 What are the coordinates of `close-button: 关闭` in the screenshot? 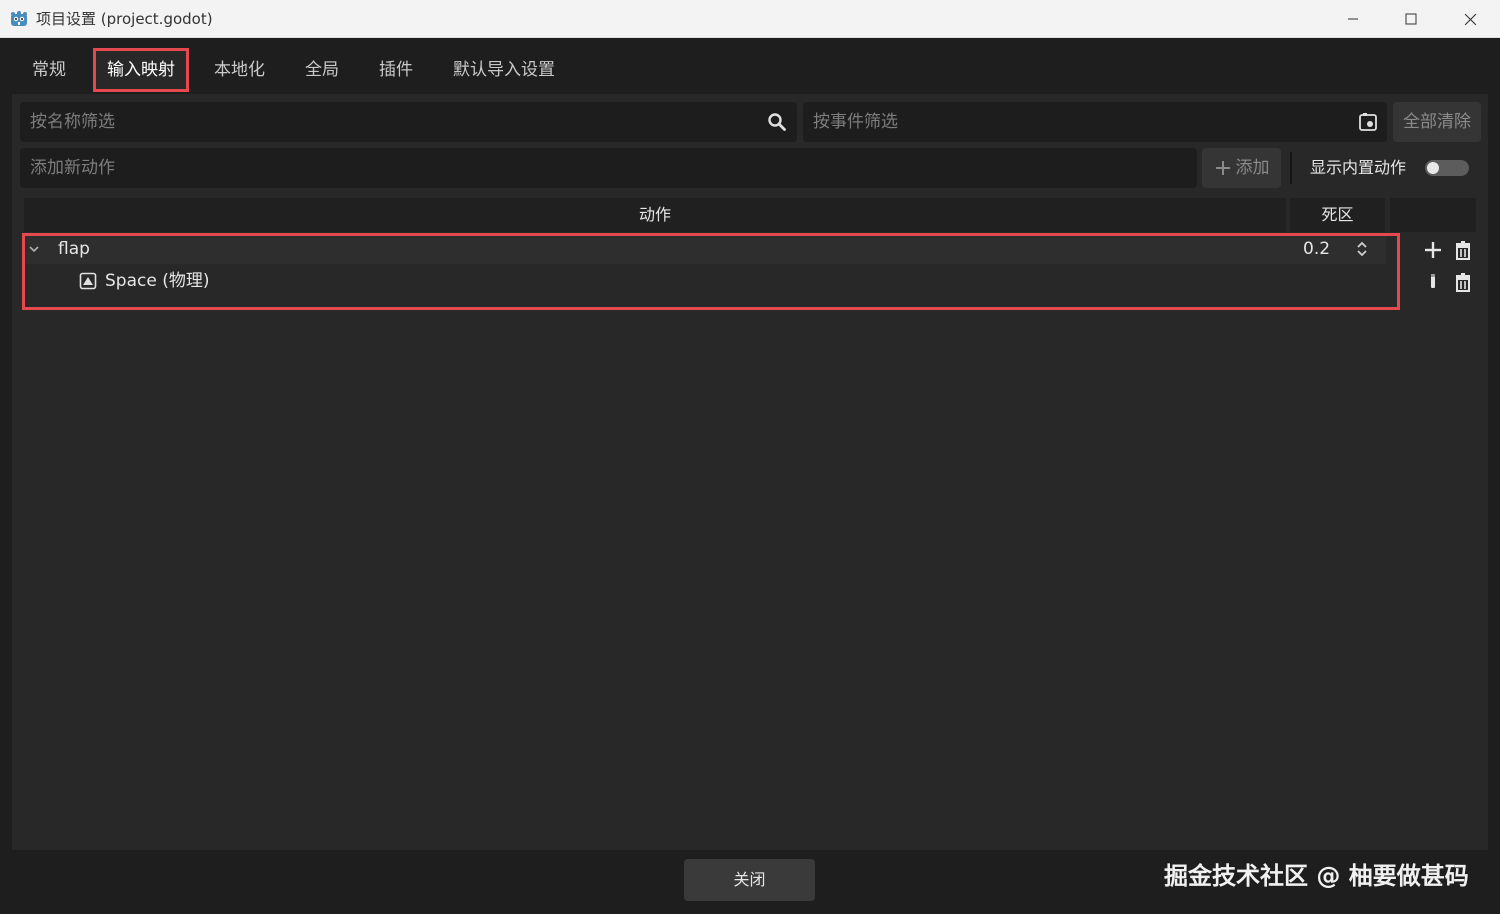 It's located at (749, 880).